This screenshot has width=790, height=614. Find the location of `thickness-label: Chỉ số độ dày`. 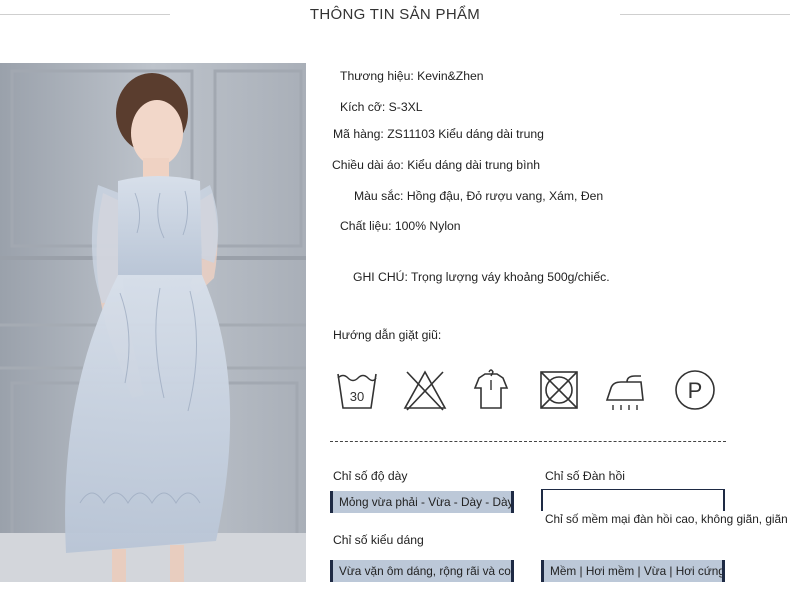

thickness-label: Chỉ số độ dày is located at coordinates (370, 476).